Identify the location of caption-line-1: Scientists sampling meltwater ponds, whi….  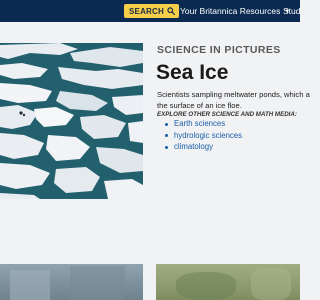
(233, 94).